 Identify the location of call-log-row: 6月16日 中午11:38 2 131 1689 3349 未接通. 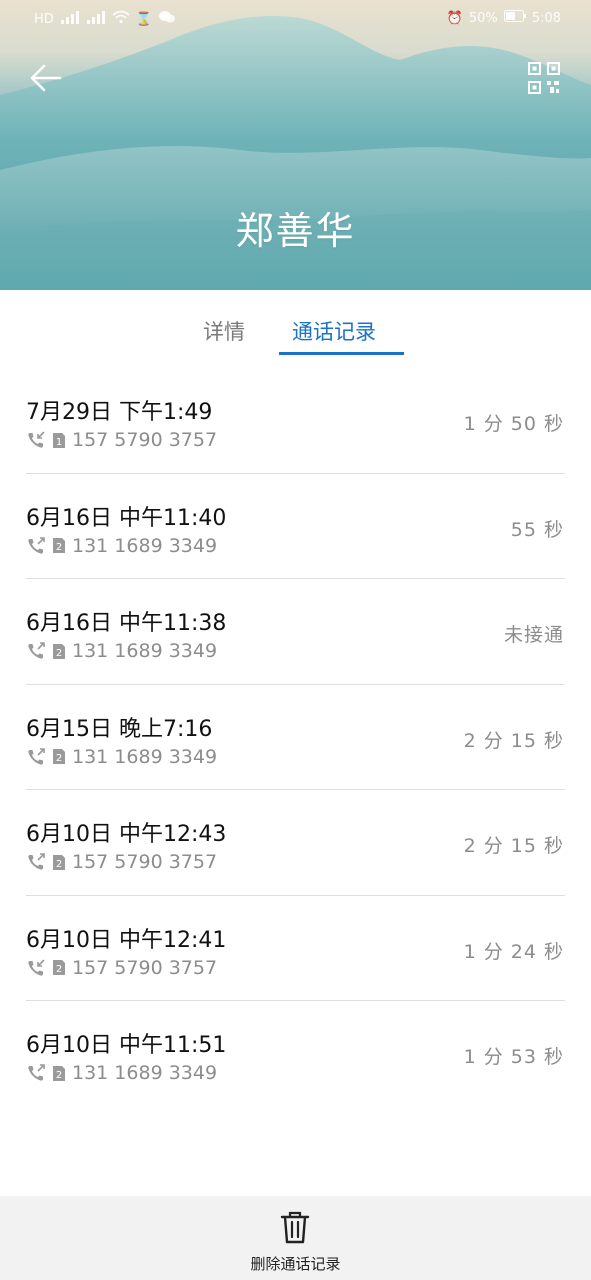
(295, 632).